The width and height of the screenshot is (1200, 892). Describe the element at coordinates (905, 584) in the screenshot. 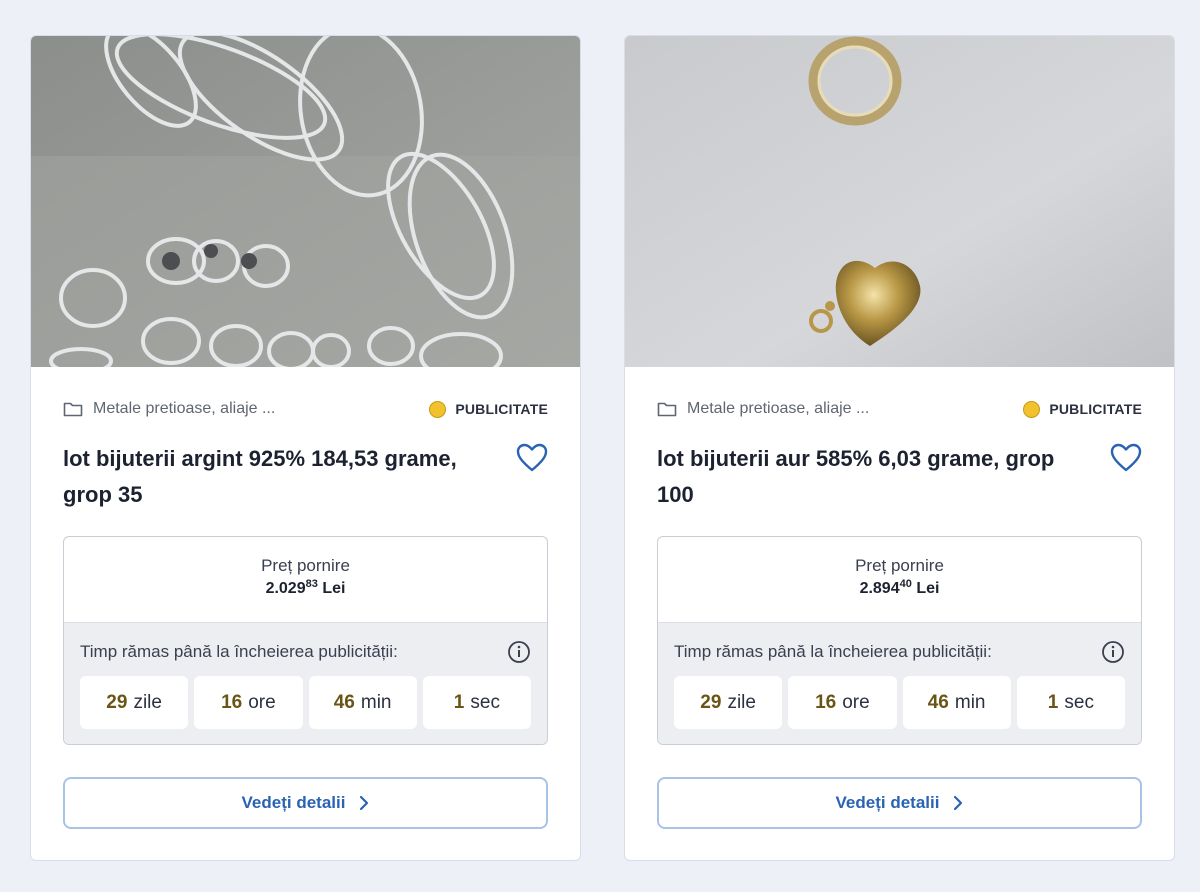

I see `price-cents: 40` at that location.